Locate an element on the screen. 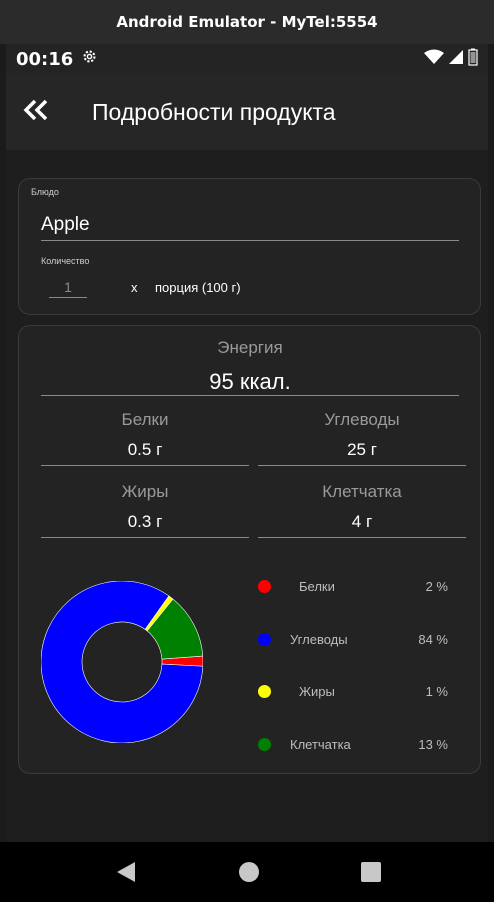 The width and height of the screenshot is (494, 902). legend-percent-fiber: 13 % is located at coordinates (433, 744).